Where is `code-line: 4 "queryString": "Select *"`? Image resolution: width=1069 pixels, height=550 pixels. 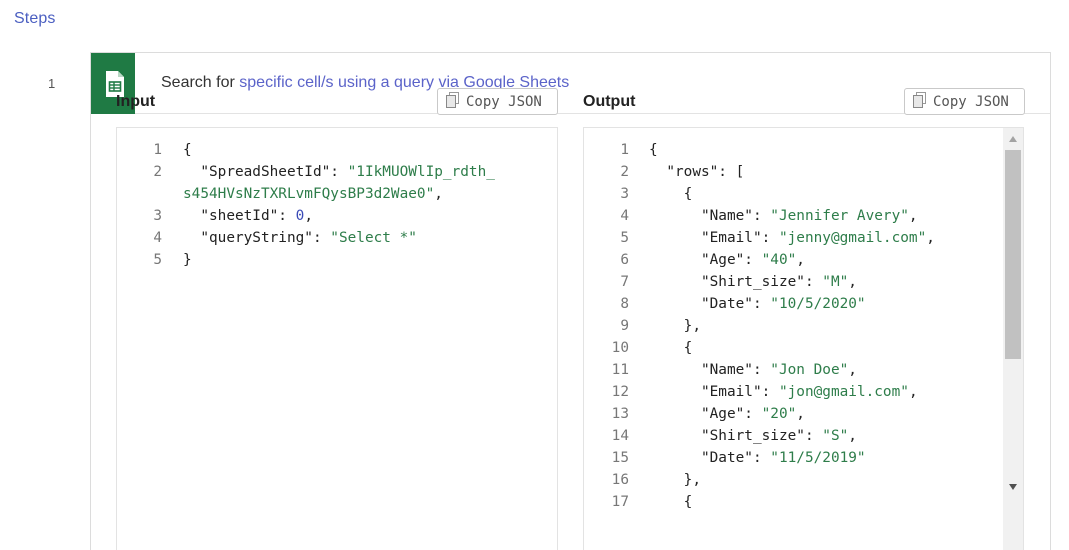
code-line: 4 "queryString": "Select *" is located at coordinates (267, 238).